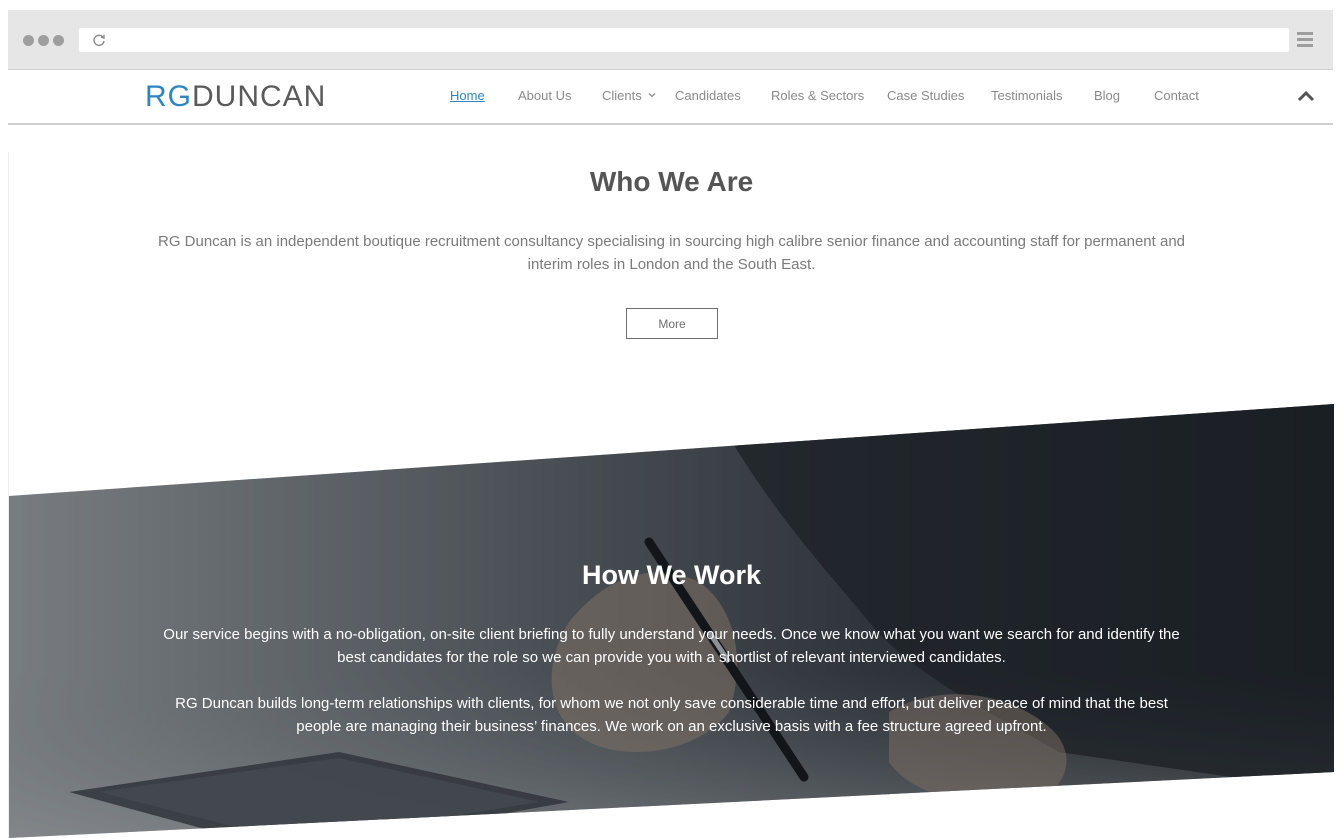 The height and width of the screenshot is (838, 1340). Describe the element at coordinates (684, 40) in the screenshot. I see `address-bar` at that location.